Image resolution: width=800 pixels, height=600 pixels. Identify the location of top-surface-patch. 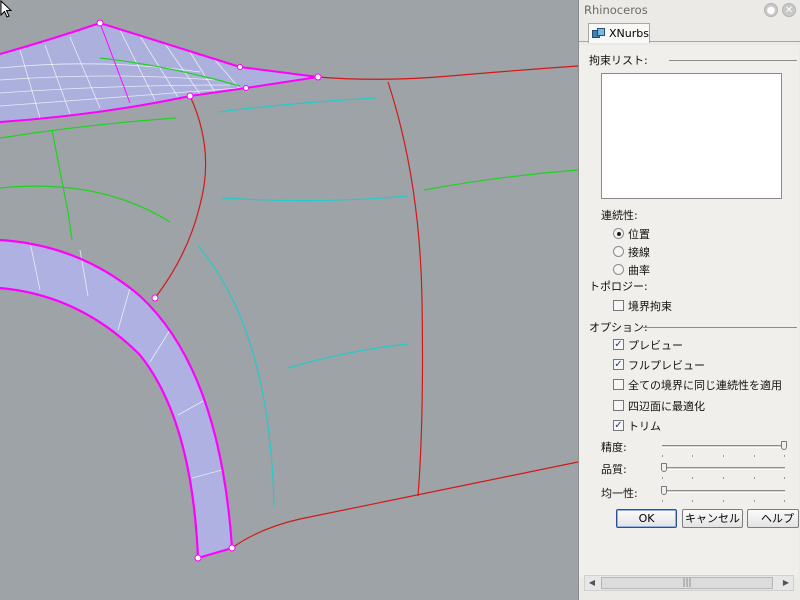
(159, 72).